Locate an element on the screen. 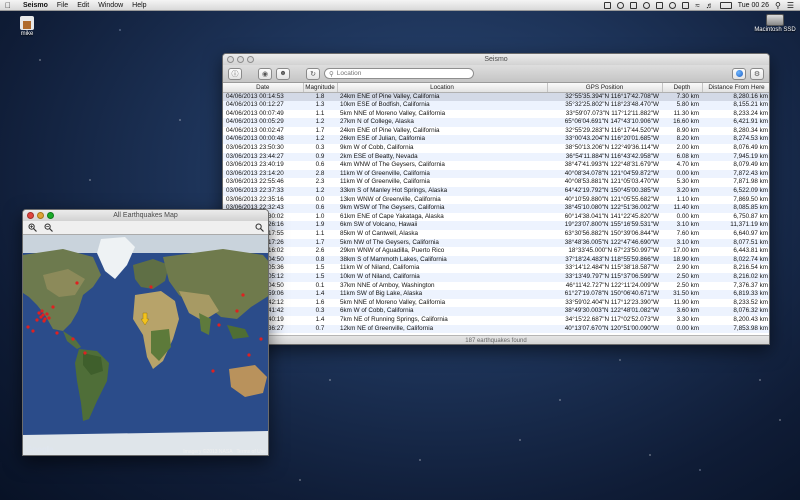 Image resolution: width=800 pixels, height=500 pixels. minimize-button is located at coordinates (240, 59).